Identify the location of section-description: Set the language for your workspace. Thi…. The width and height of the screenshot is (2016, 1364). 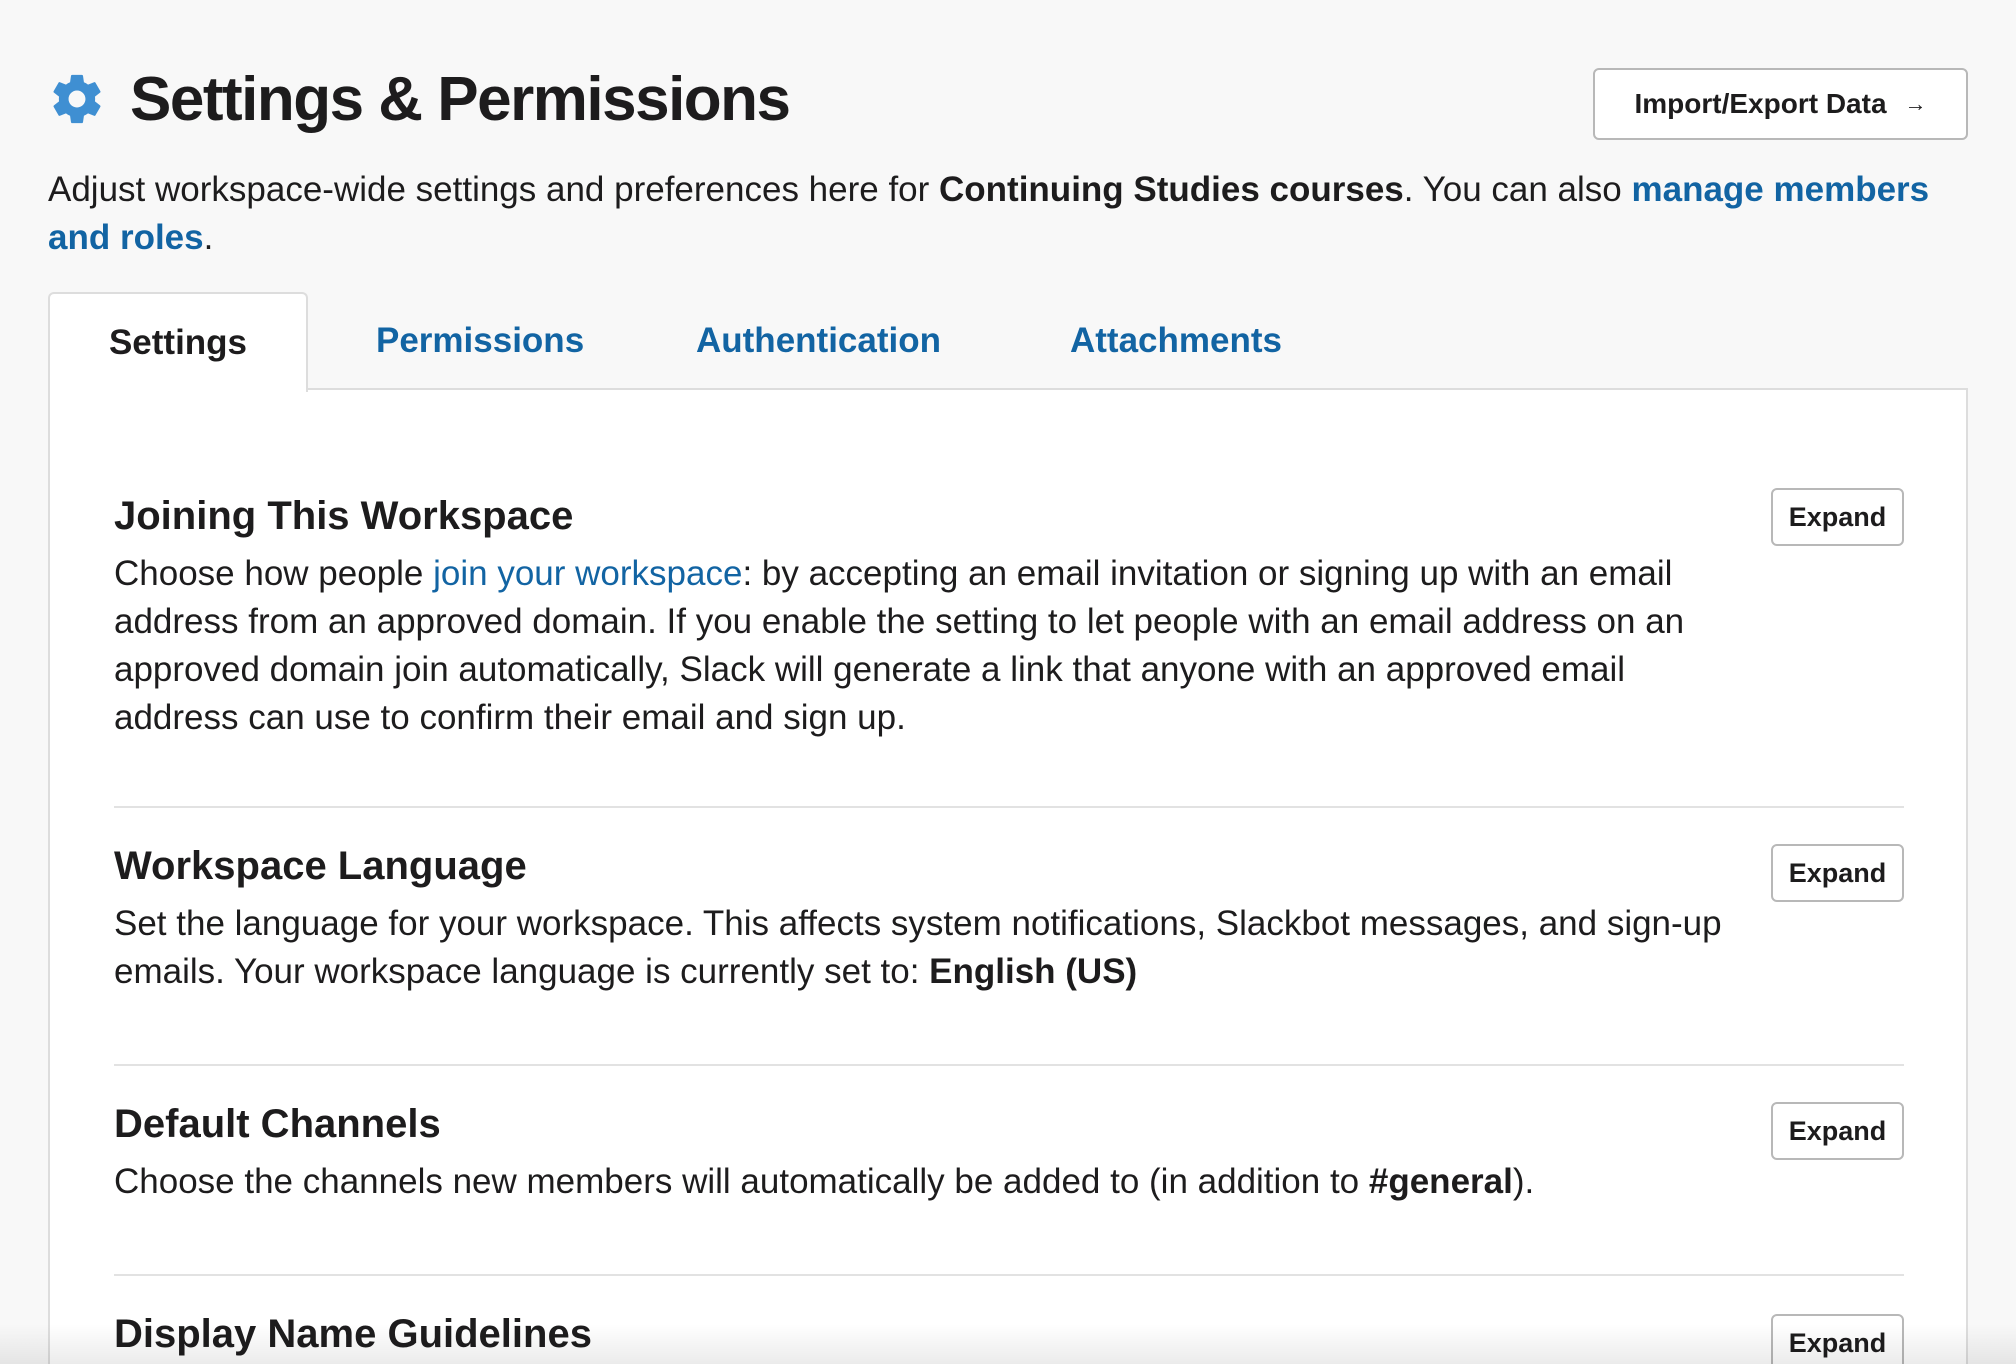
(919, 948).